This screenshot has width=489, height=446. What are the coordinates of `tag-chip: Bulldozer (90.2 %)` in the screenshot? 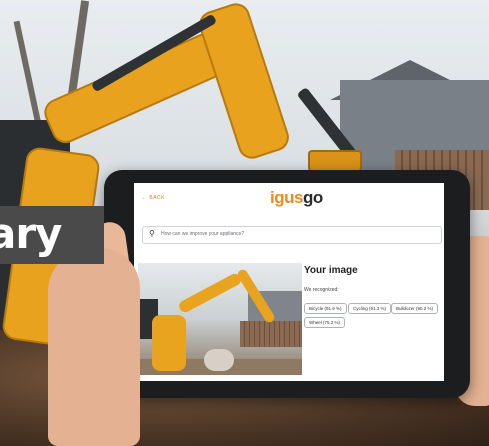 It's located at (415, 308).